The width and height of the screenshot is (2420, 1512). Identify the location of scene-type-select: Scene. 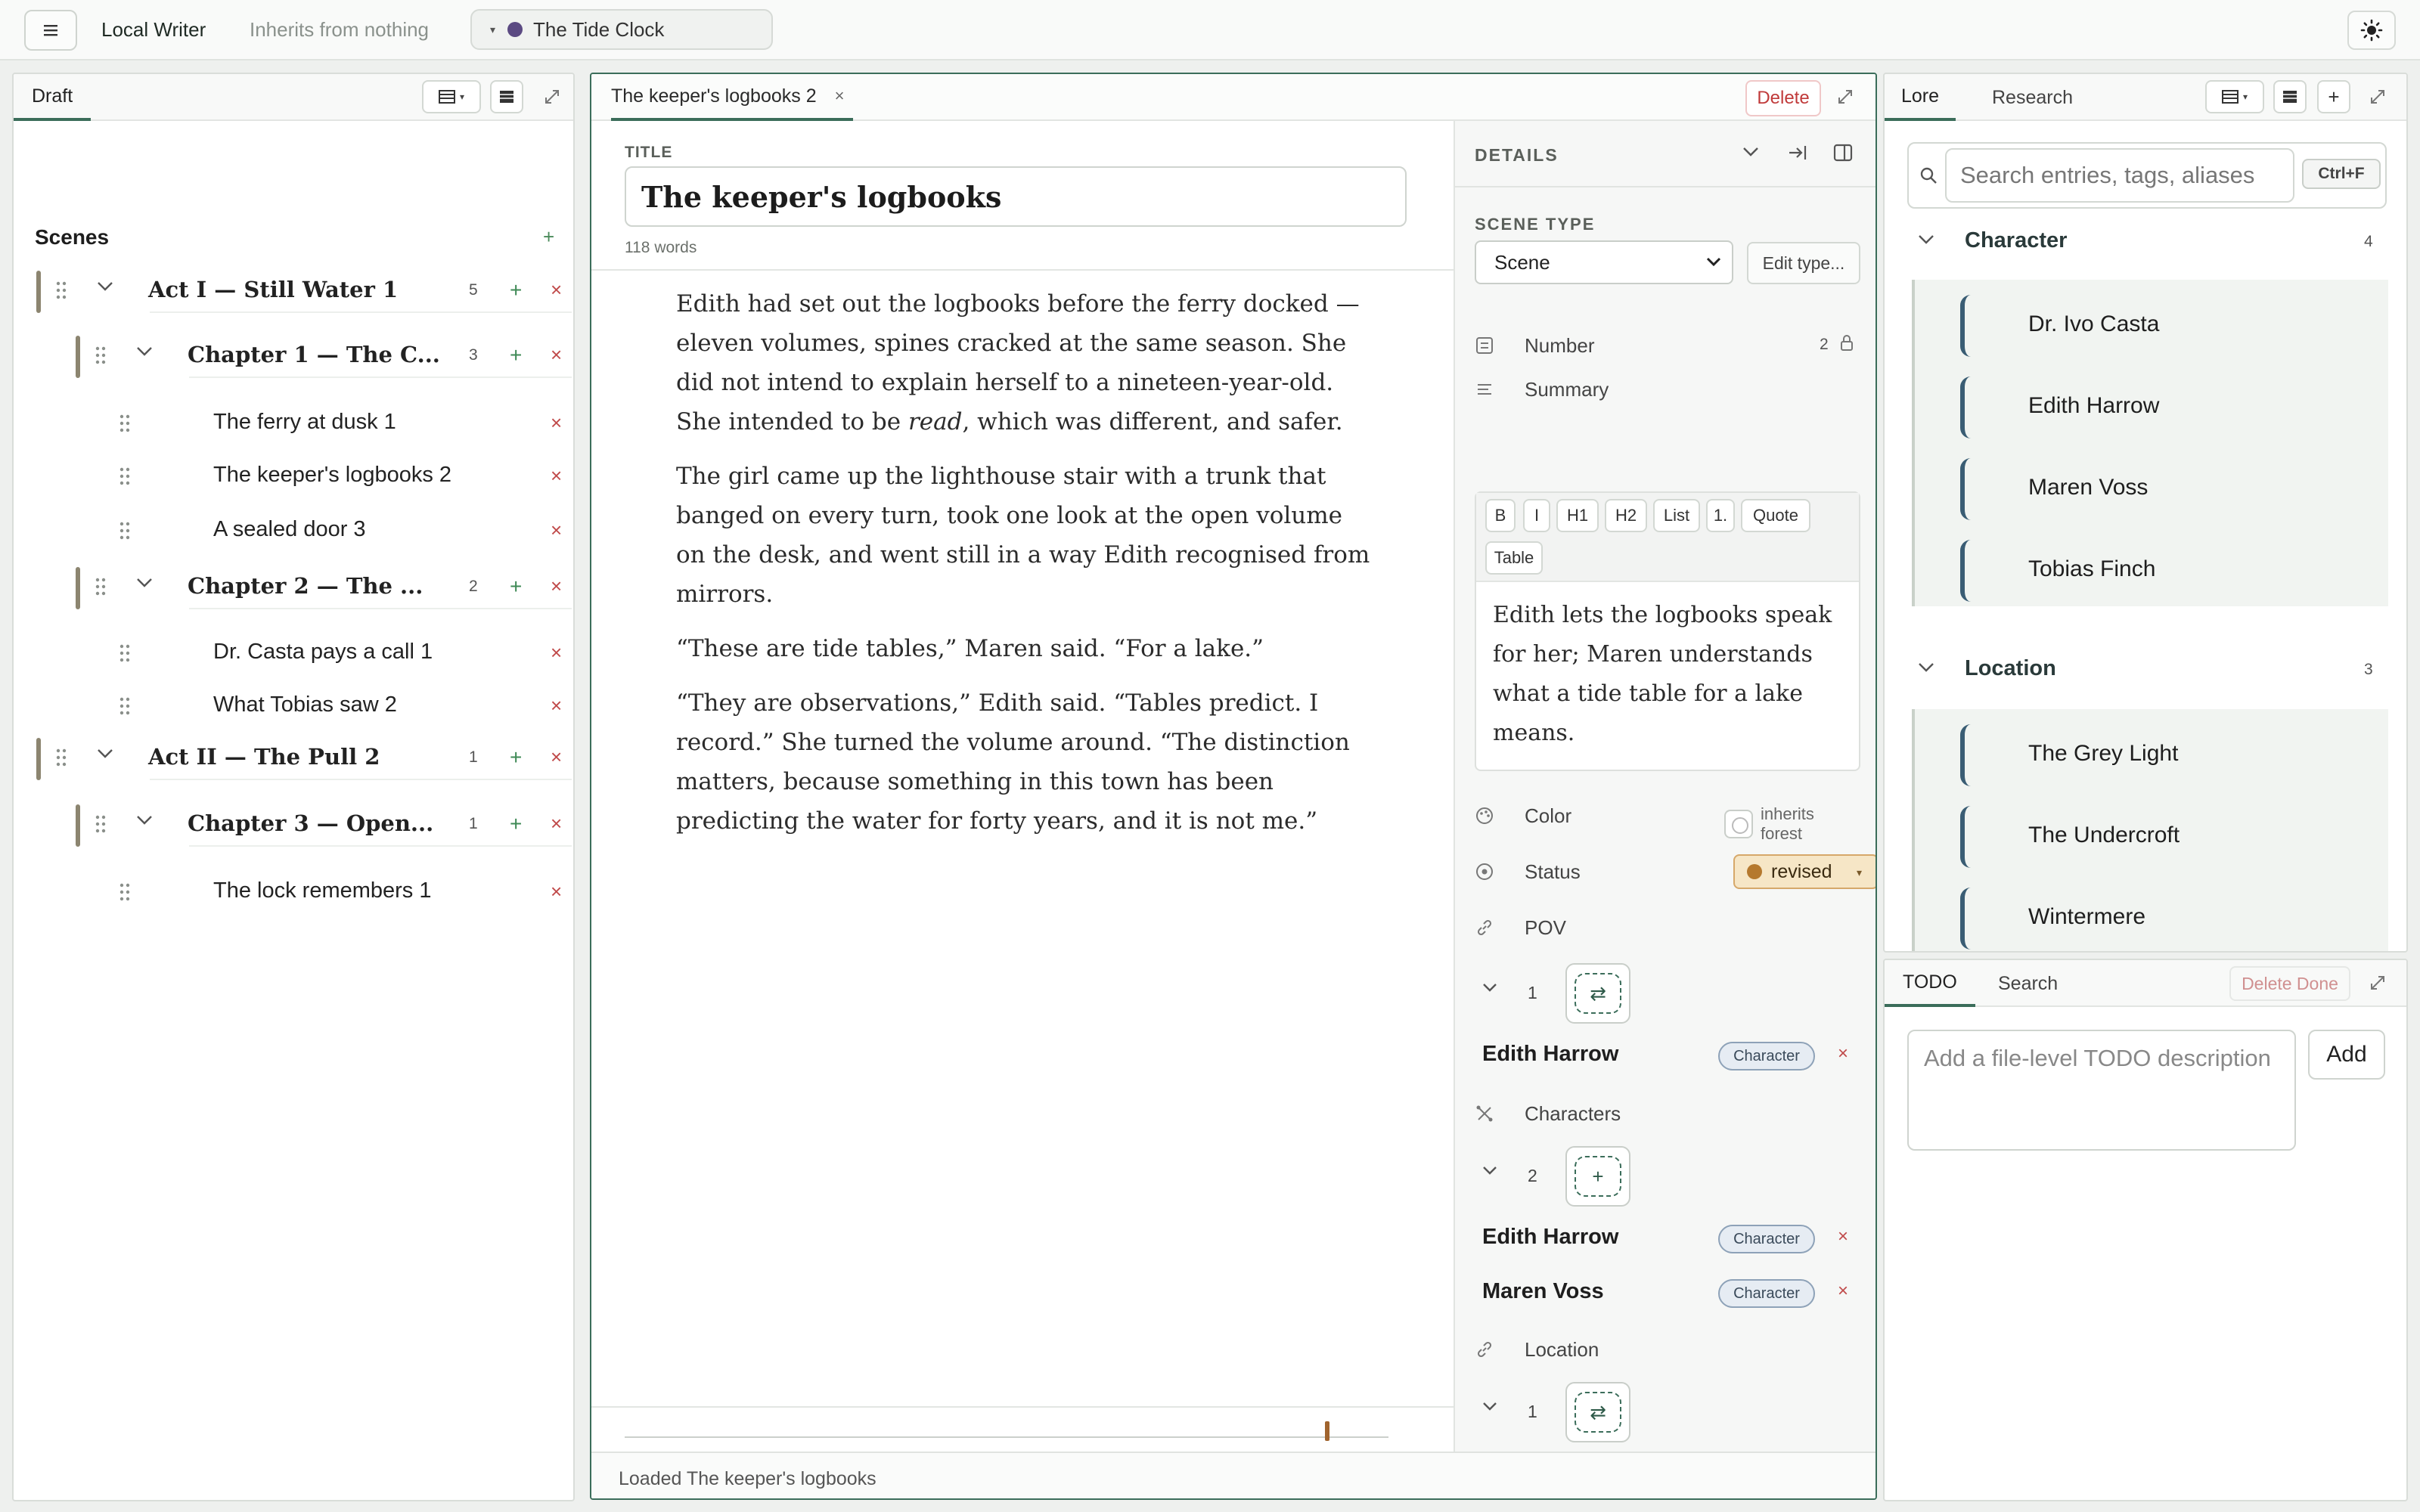
(1604, 262).